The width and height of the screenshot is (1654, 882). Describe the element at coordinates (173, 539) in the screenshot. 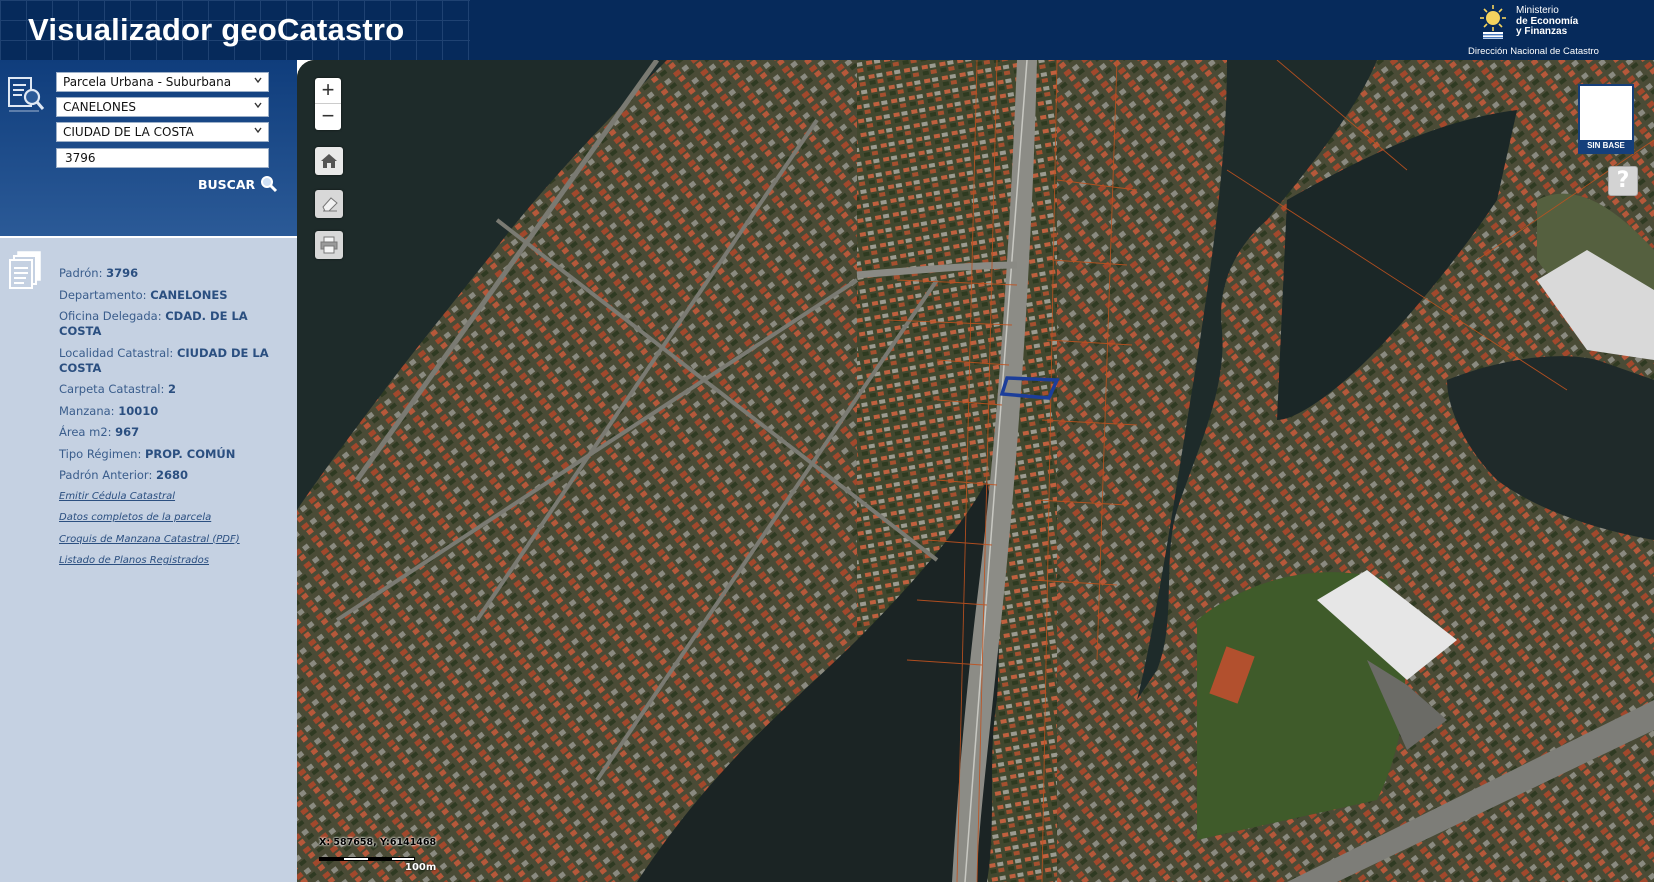

I see `croquis-manzana-link: Croquis de Manzana Catastral (PDF)` at that location.